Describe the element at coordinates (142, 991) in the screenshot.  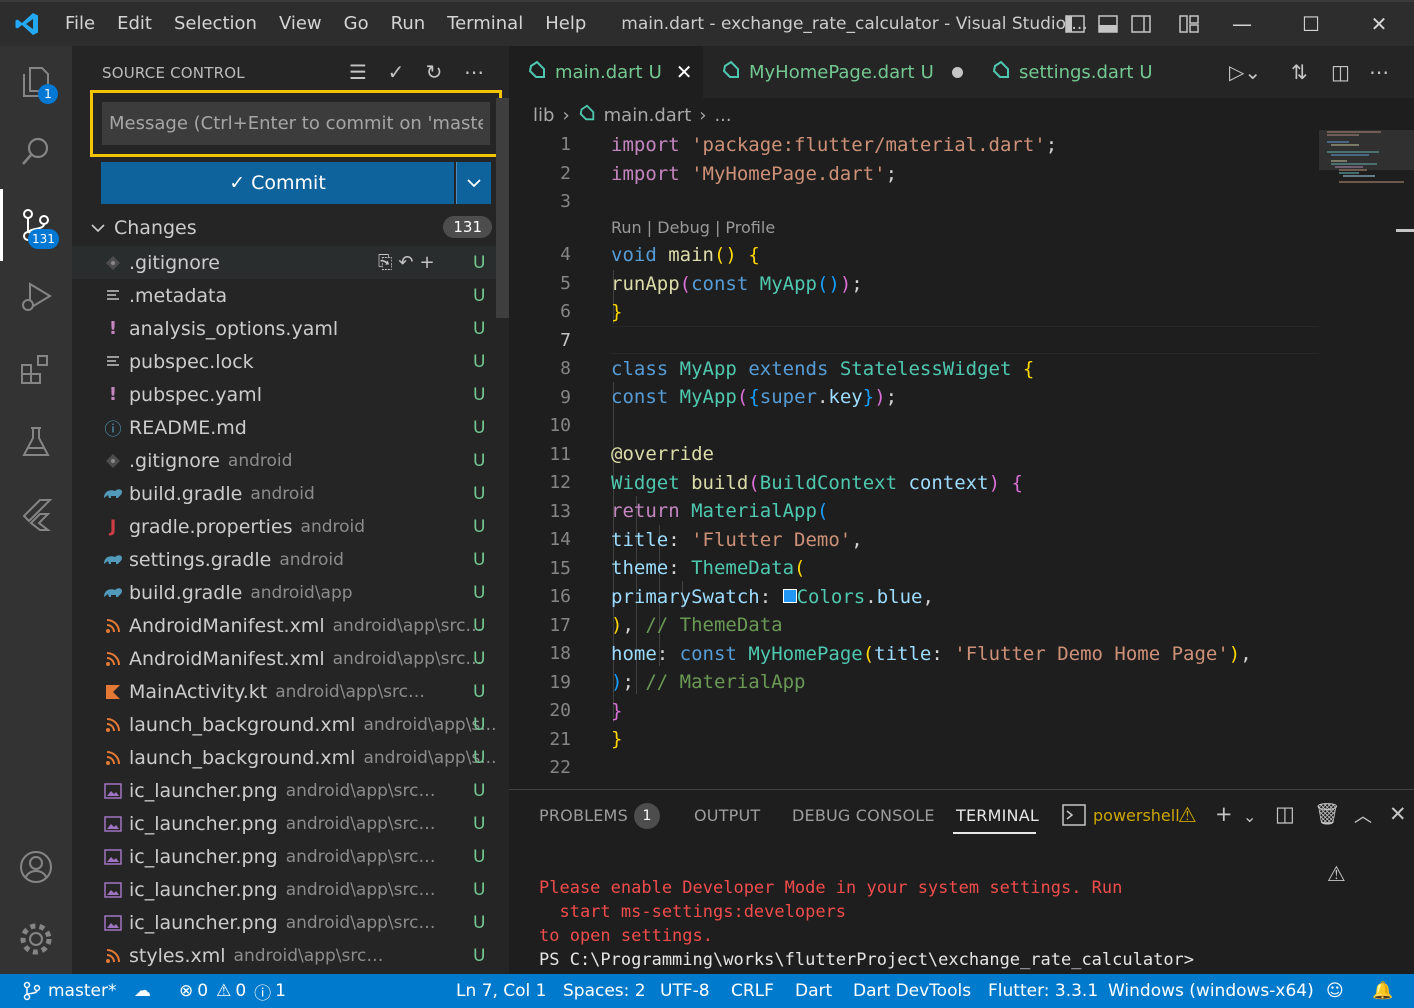
I see `publish-branch-icon: ☁` at that location.